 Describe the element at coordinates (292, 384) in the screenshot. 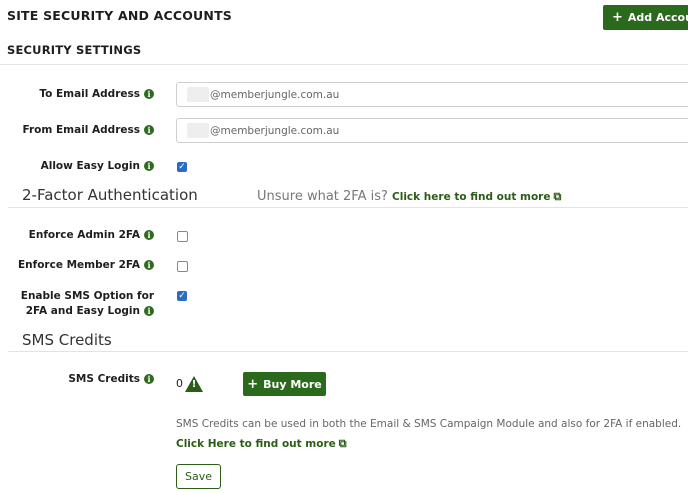

I see `buy-more-label: Buy More` at that location.